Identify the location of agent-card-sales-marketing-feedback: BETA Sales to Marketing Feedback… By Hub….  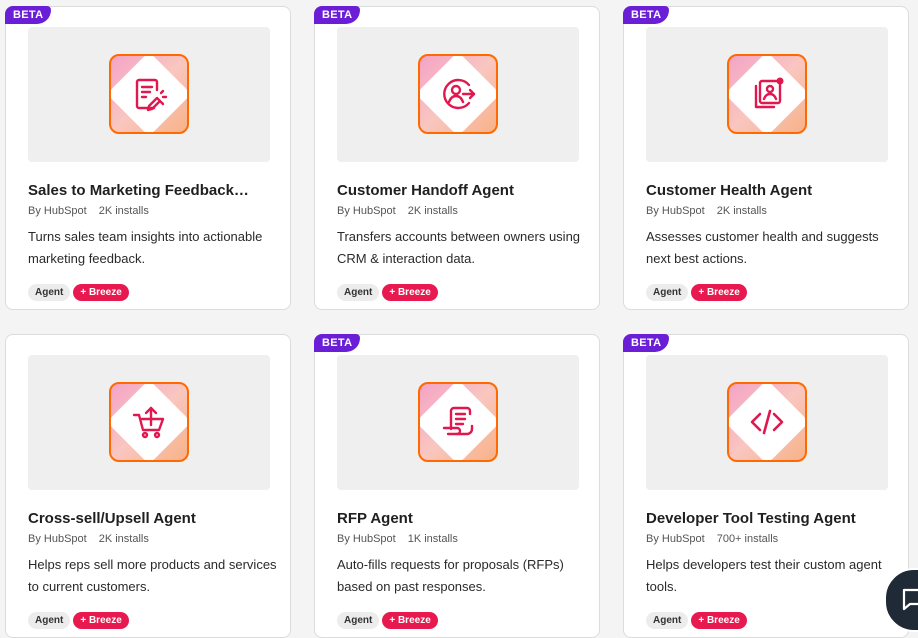
(148, 158).